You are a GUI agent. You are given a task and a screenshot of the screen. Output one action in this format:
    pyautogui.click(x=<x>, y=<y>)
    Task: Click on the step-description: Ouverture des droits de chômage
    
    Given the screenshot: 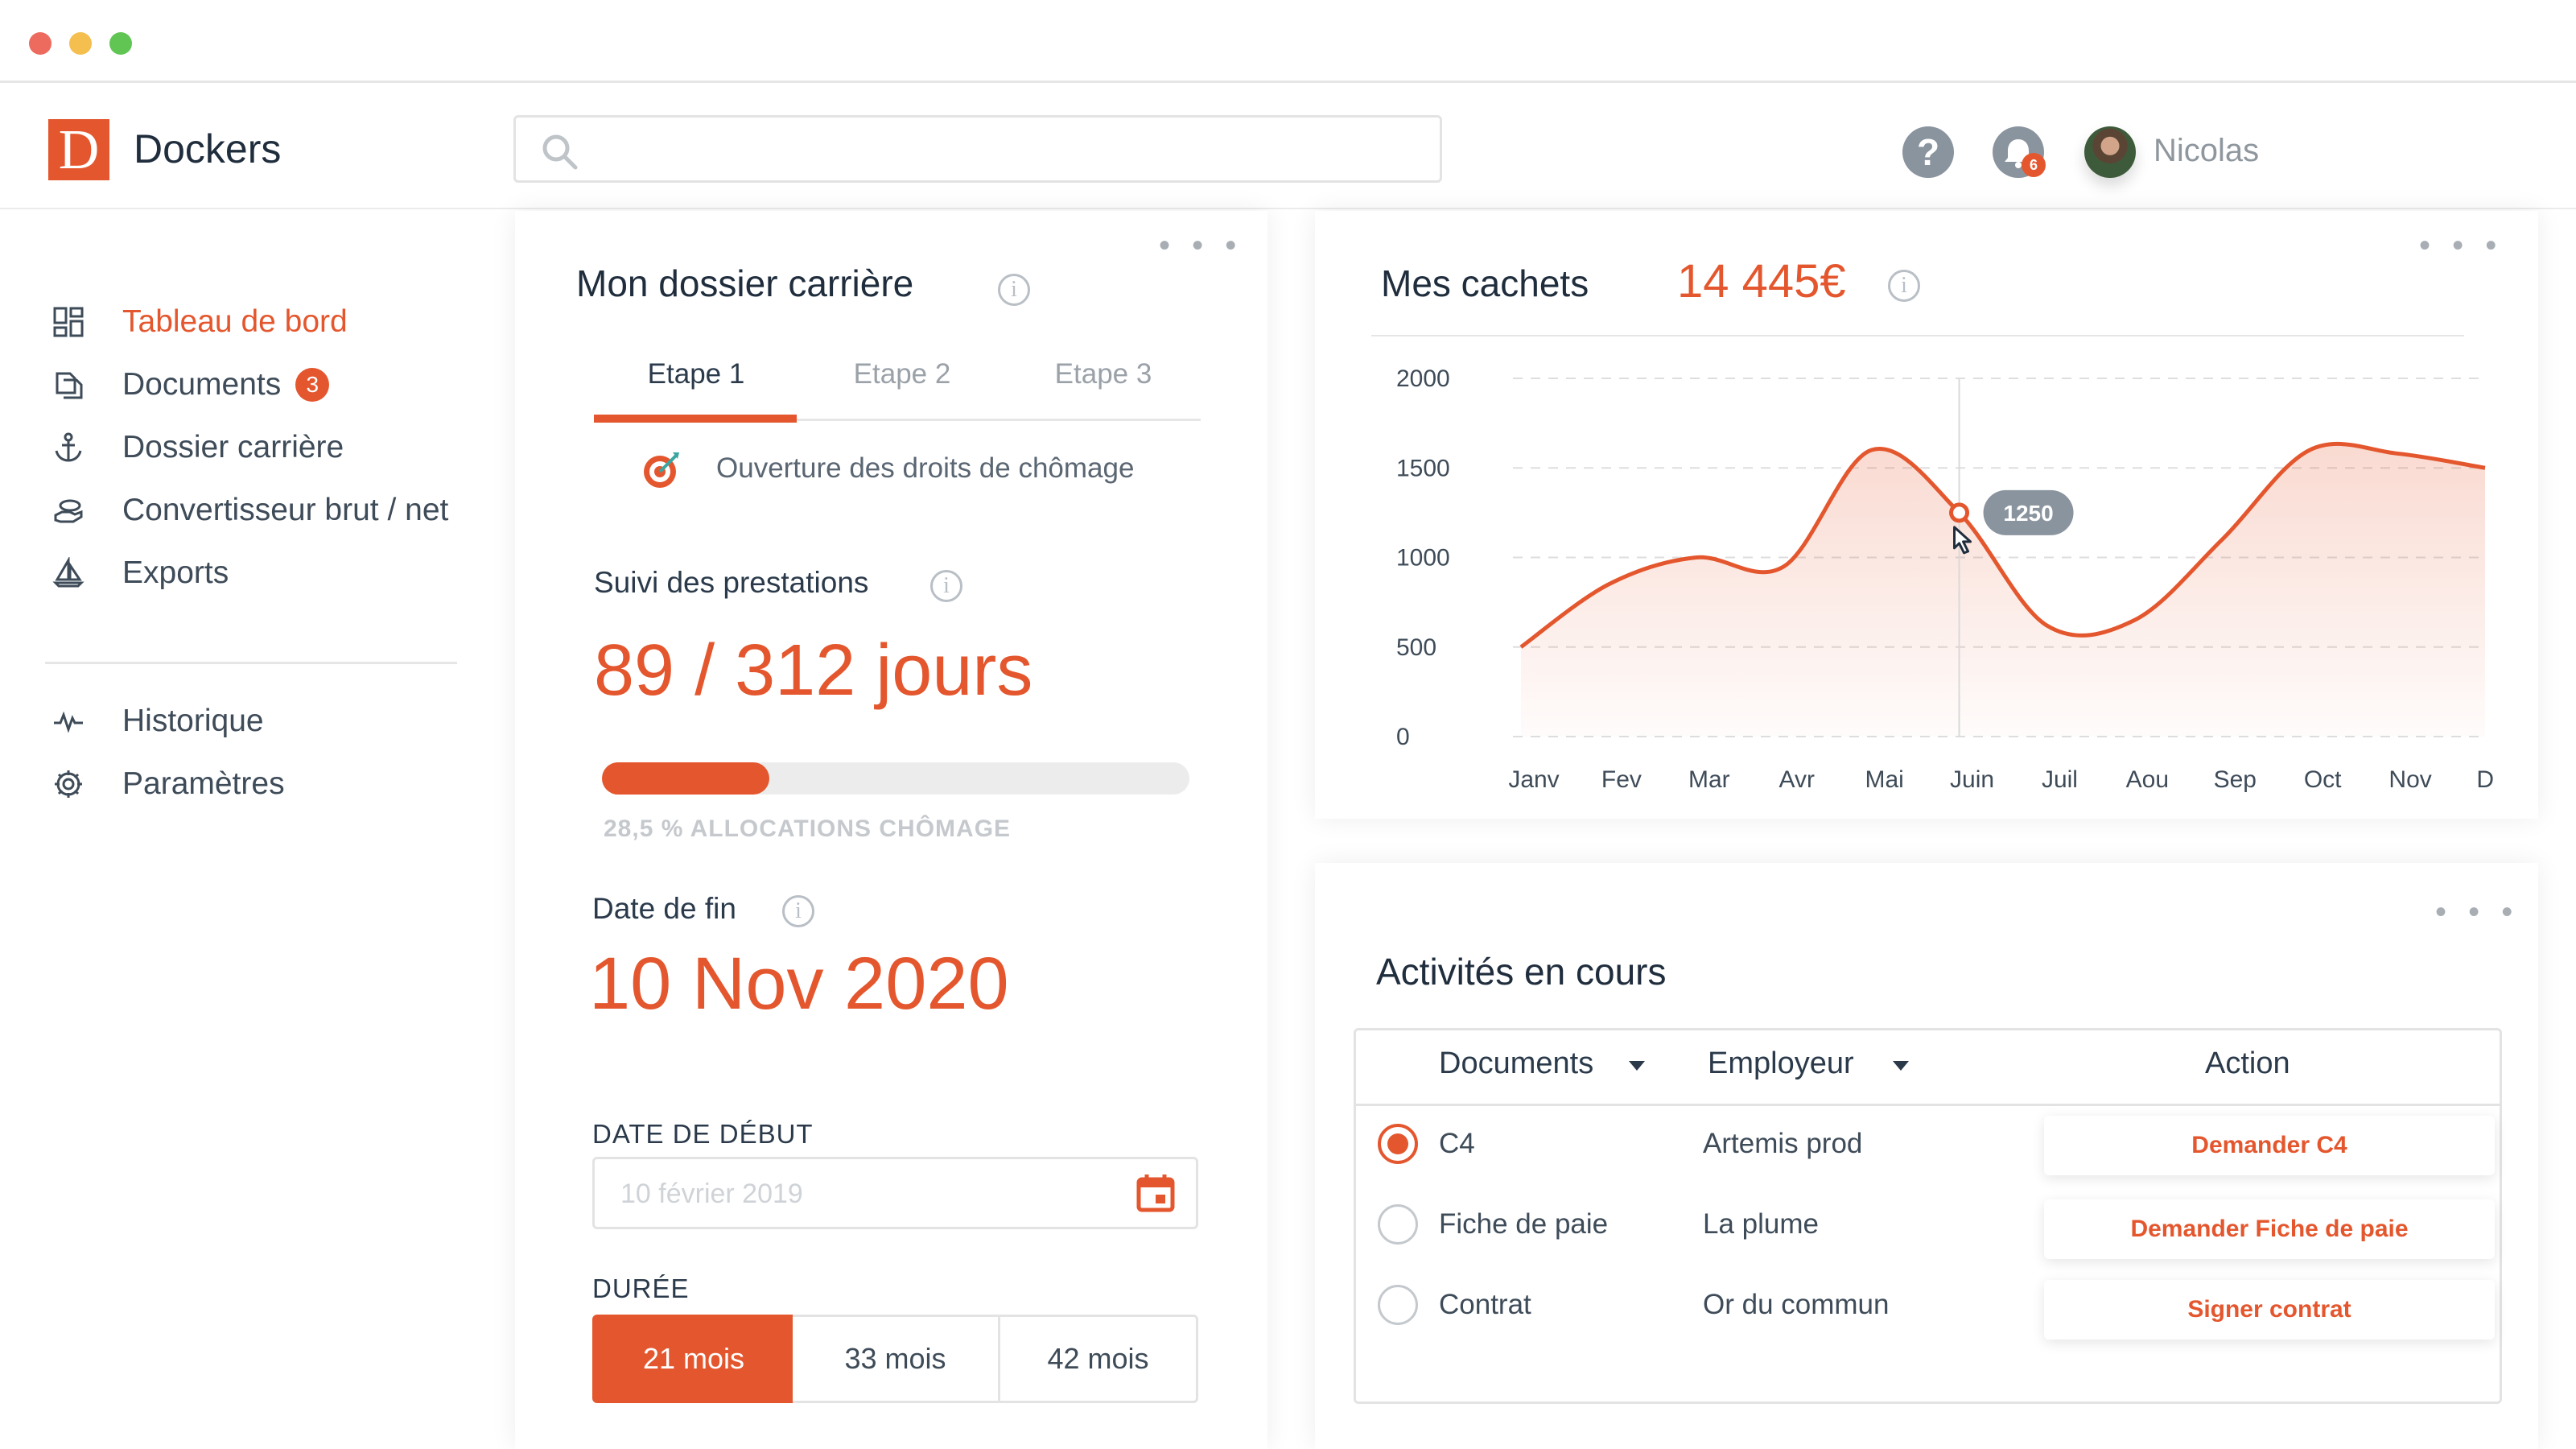 What is the action you would take?
    pyautogui.click(x=925, y=468)
    